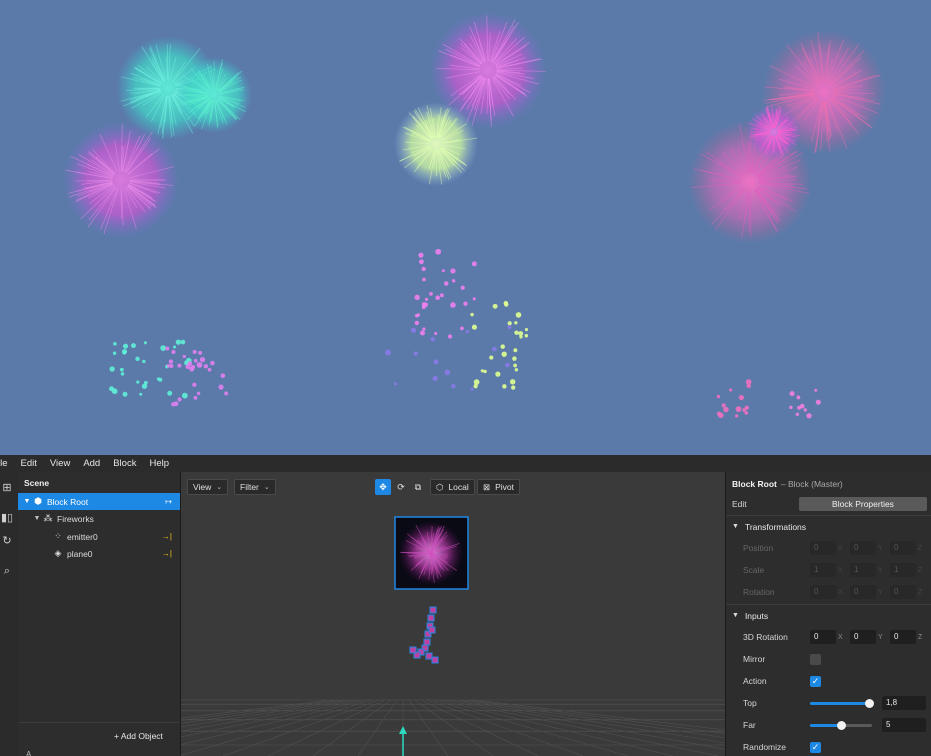 The width and height of the screenshot is (931, 756). I want to click on menu-view: View, so click(60, 463).